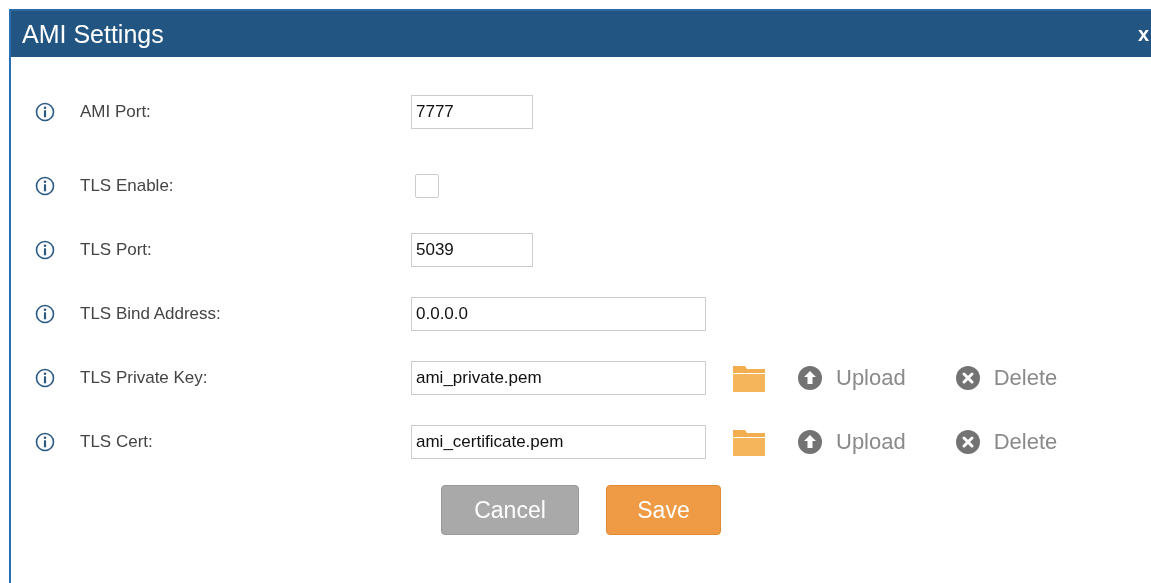 The height and width of the screenshot is (583, 1151). Describe the element at coordinates (151, 314) in the screenshot. I see `field-label: TLS Bind Address:` at that location.